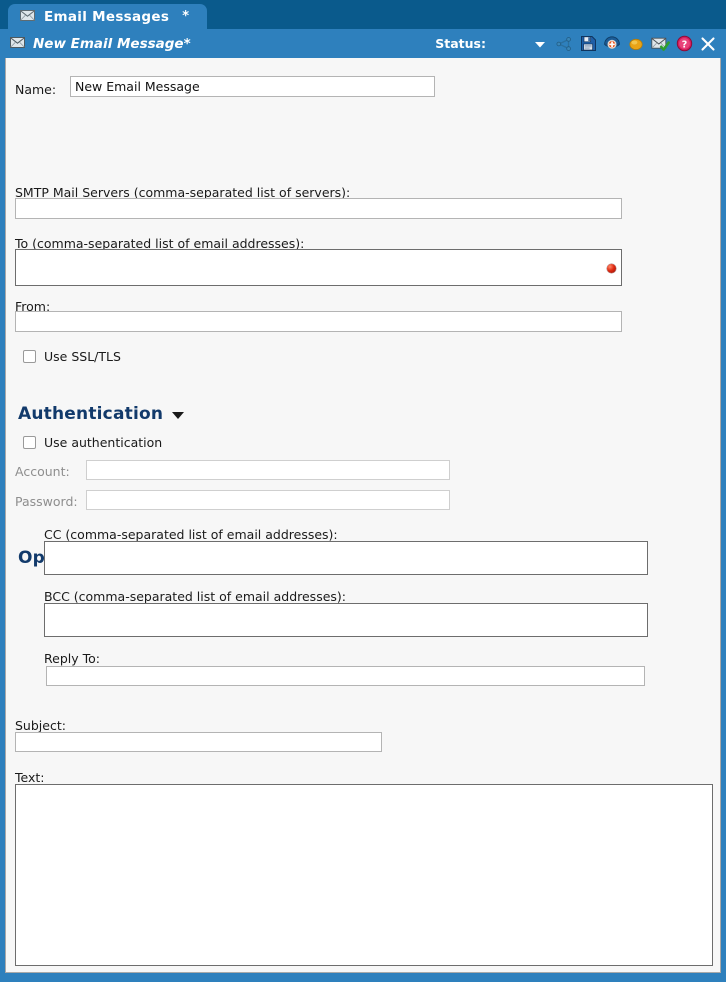  Describe the element at coordinates (46, 501) in the screenshot. I see `password-label: Password:` at that location.